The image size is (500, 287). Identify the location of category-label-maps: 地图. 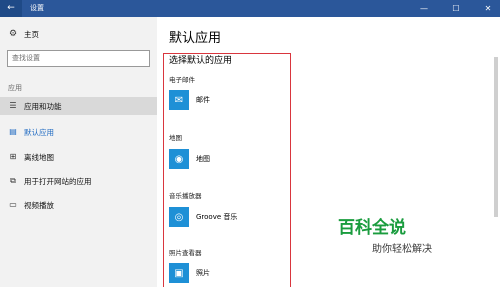
(175, 138).